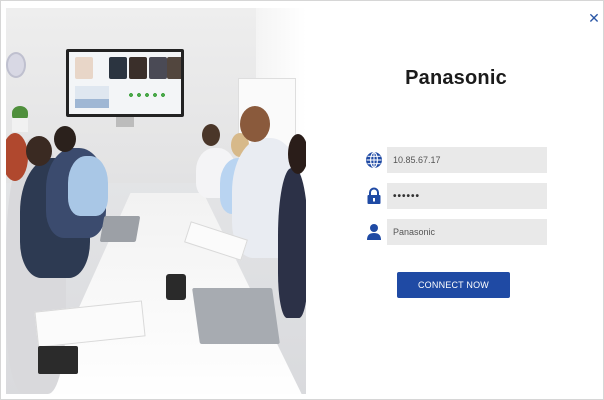 The height and width of the screenshot is (400, 604). I want to click on brand-logo: Panasonic, so click(456, 78).